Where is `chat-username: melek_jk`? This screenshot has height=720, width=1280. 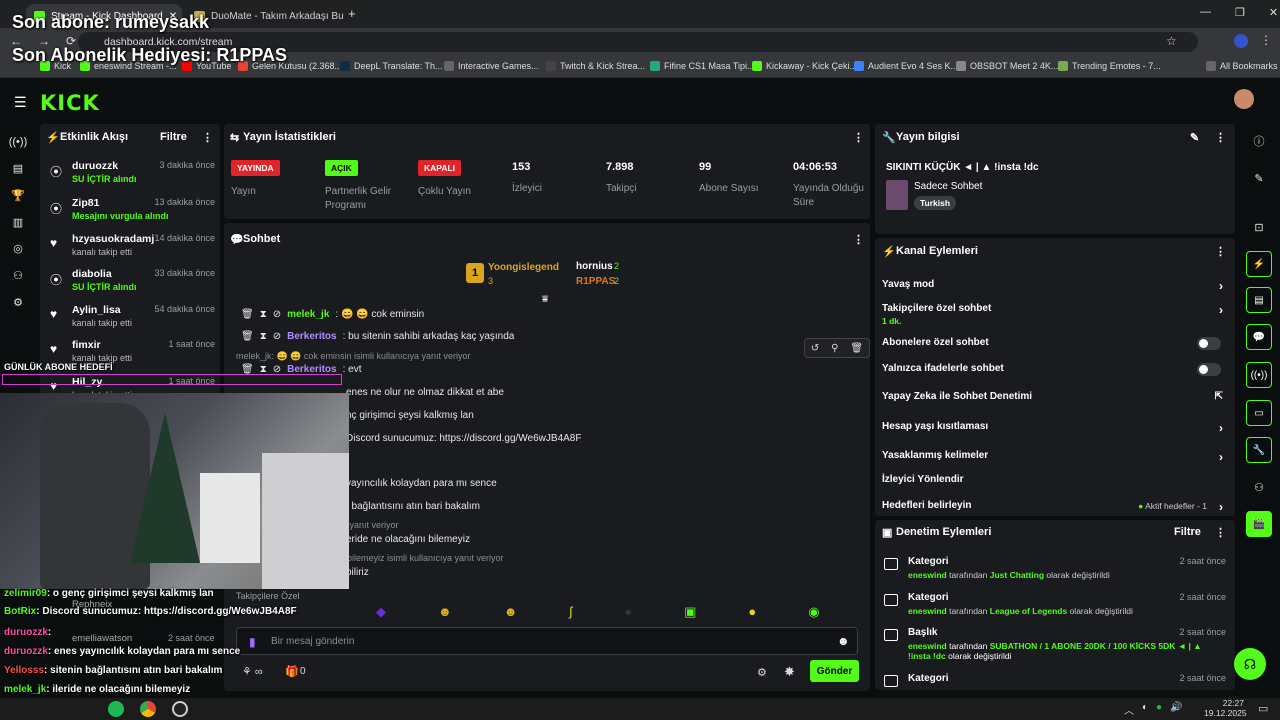
chat-username: melek_jk is located at coordinates (308, 314).